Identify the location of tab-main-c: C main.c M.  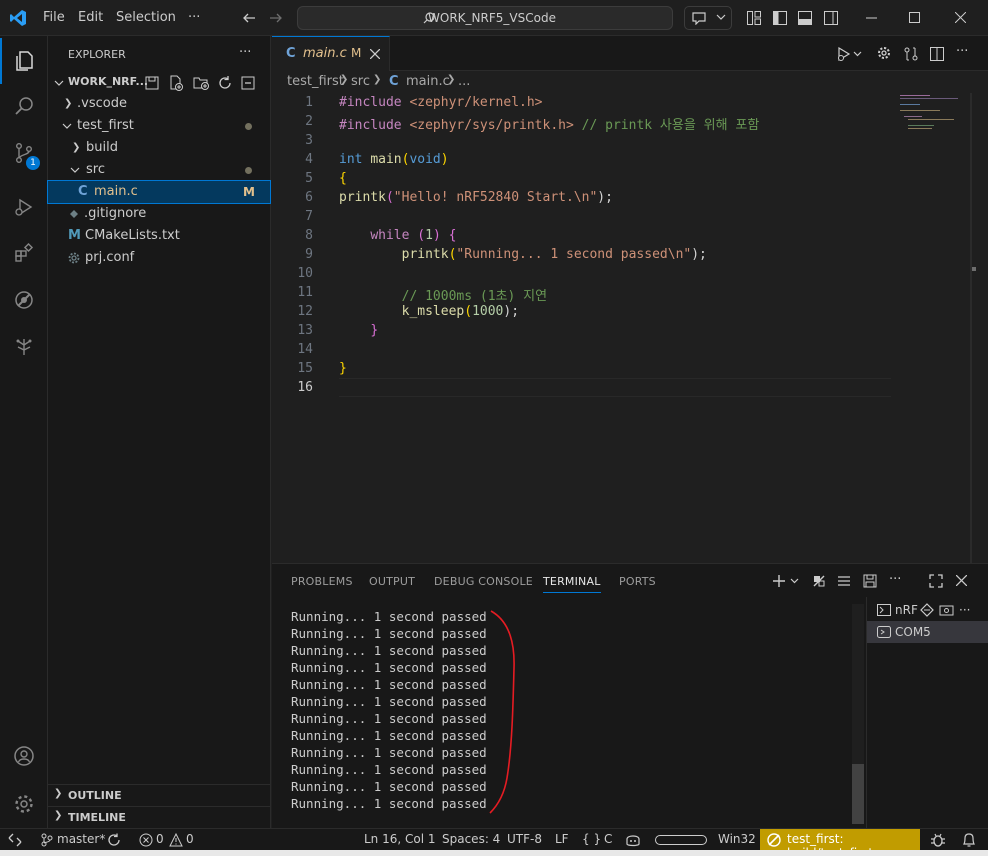
(331, 53).